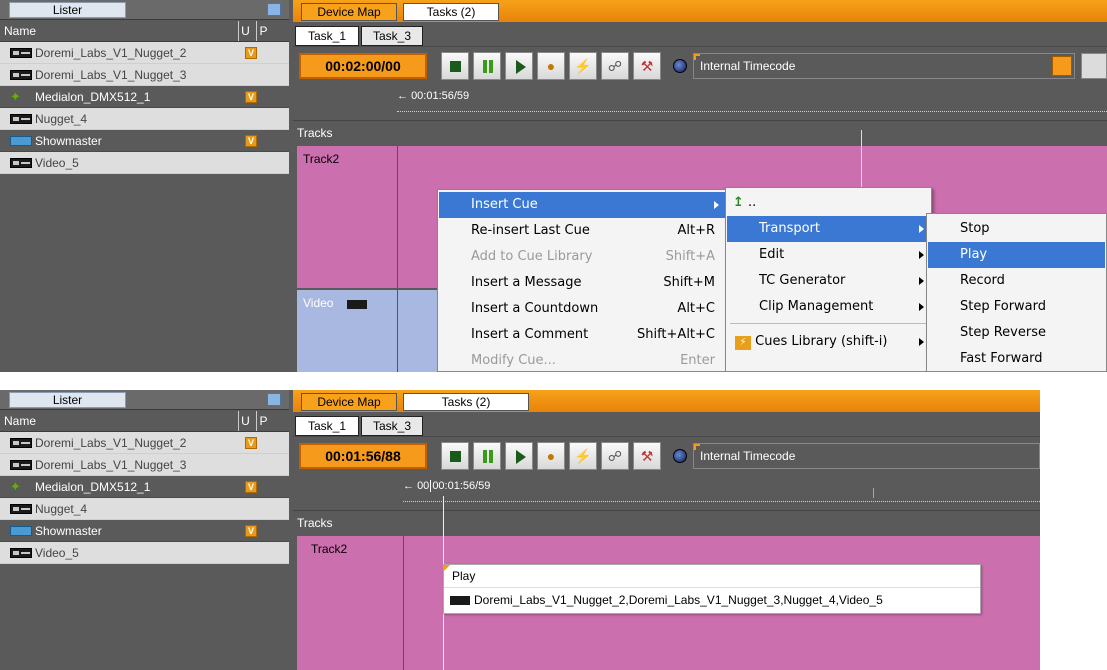 The image size is (1107, 670). Describe the element at coordinates (828, 342) in the screenshot. I see `menu-item-cues-library: ⚡ Cues Library (shift-i)` at that location.